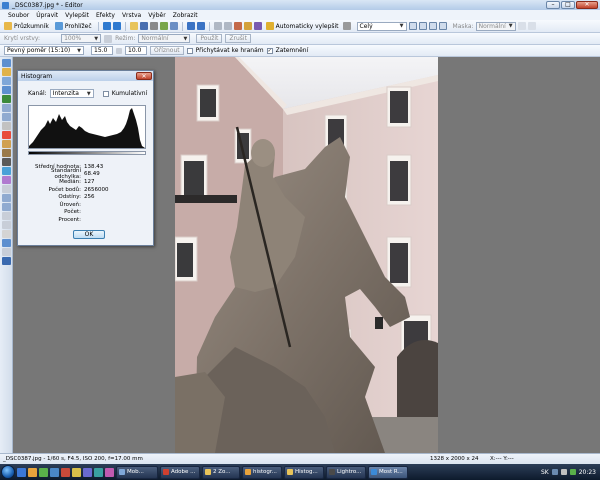 The image size is (600, 480). Describe the element at coordinates (105, 93) in the screenshot. I see `cumulative-checkbox` at that location.